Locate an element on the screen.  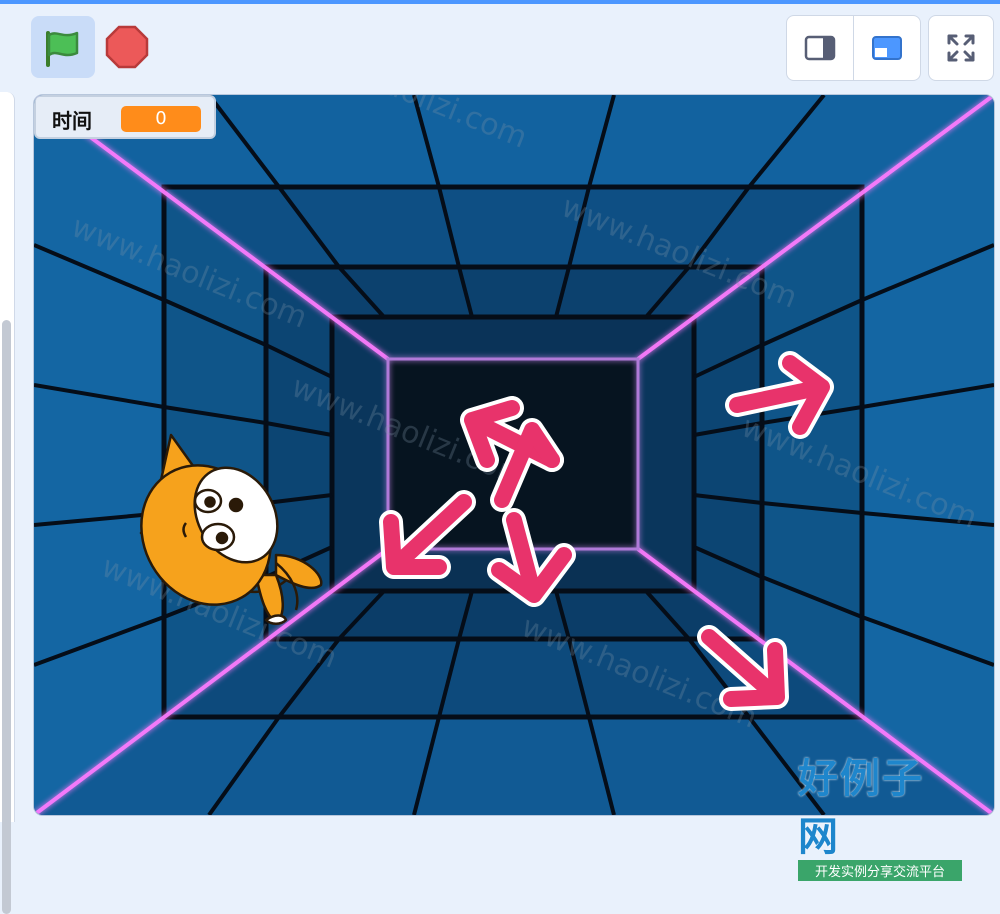
logo-subtitle: 开发实例分享交流平台 is located at coordinates (880, 870).